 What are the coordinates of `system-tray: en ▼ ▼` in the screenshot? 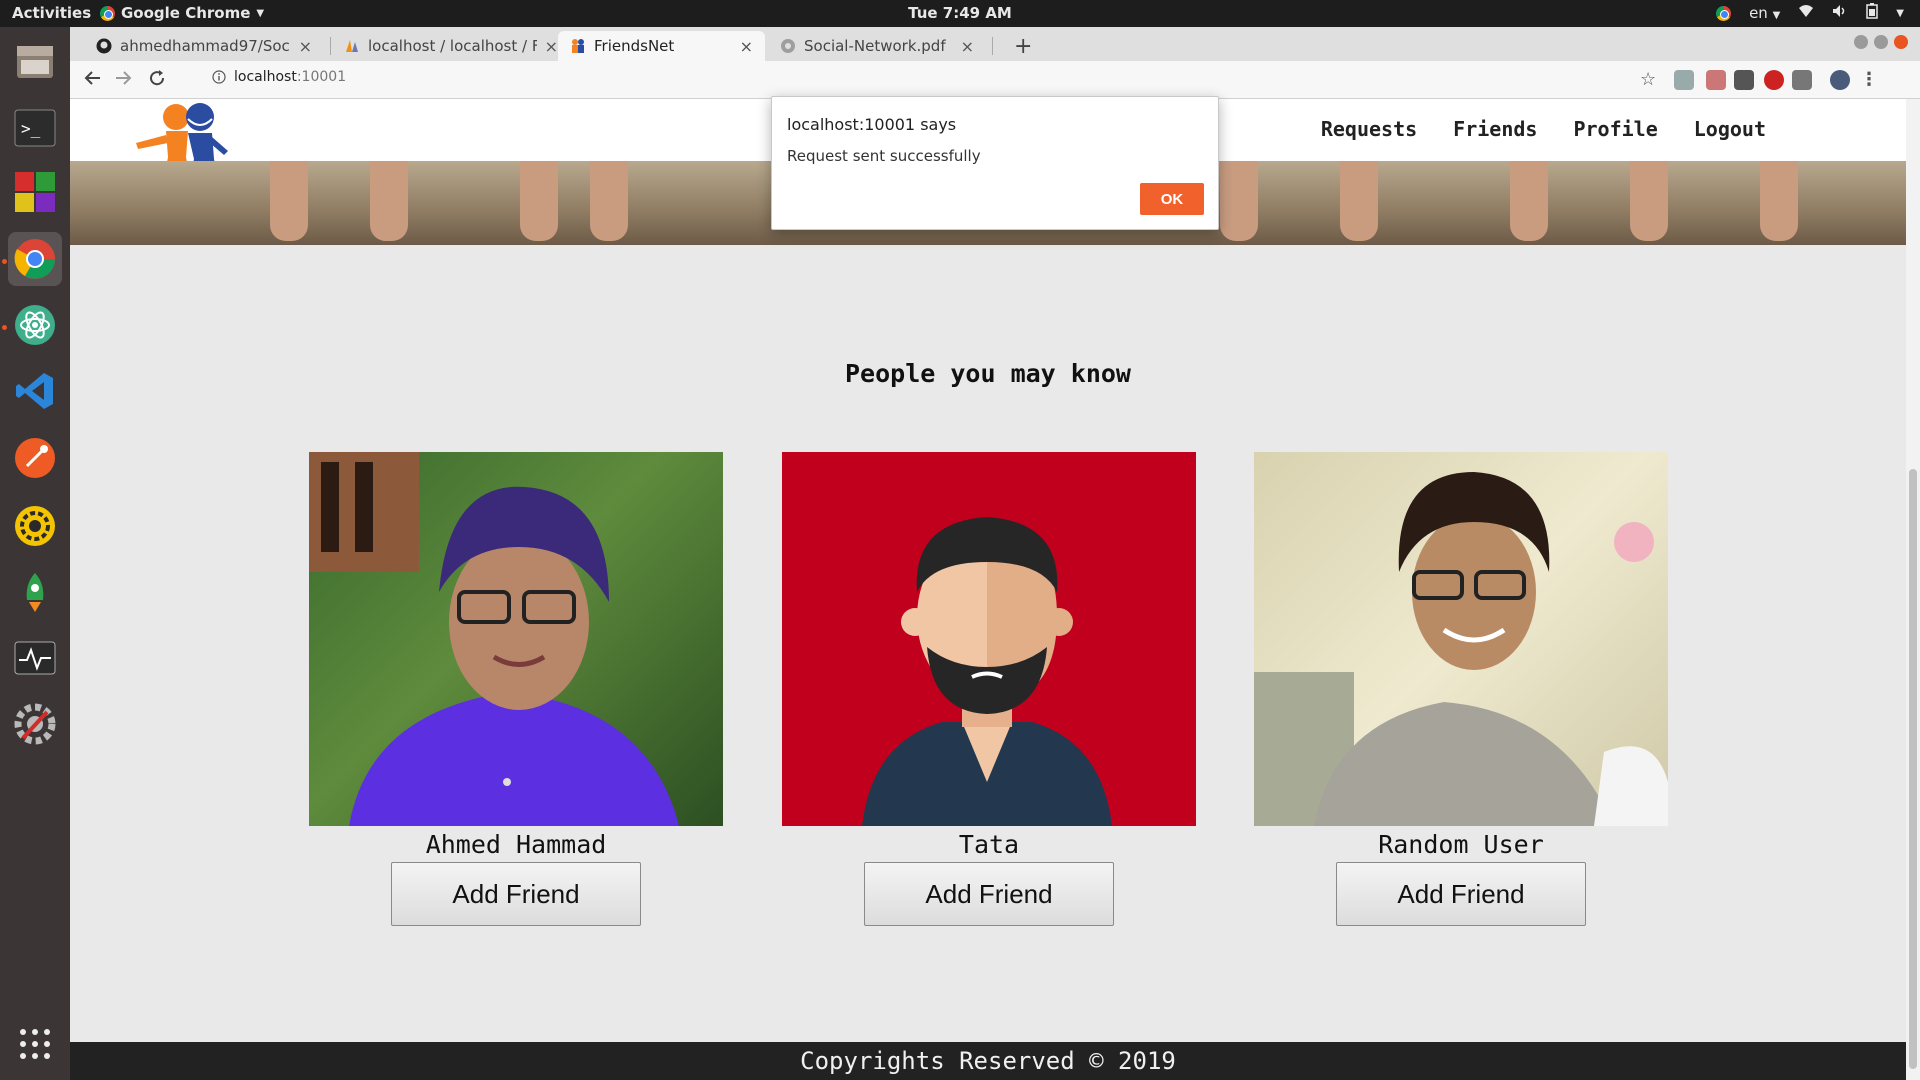 It's located at (1810, 13).